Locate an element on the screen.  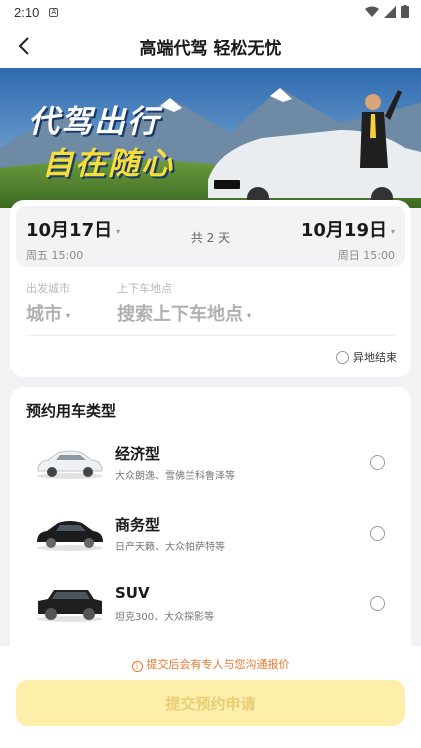
date-range-selector: 10月17日 ▾ 周五 15:00 共 2 天 10月19日 ▾ 周日 15:00 is located at coordinates (210, 236).